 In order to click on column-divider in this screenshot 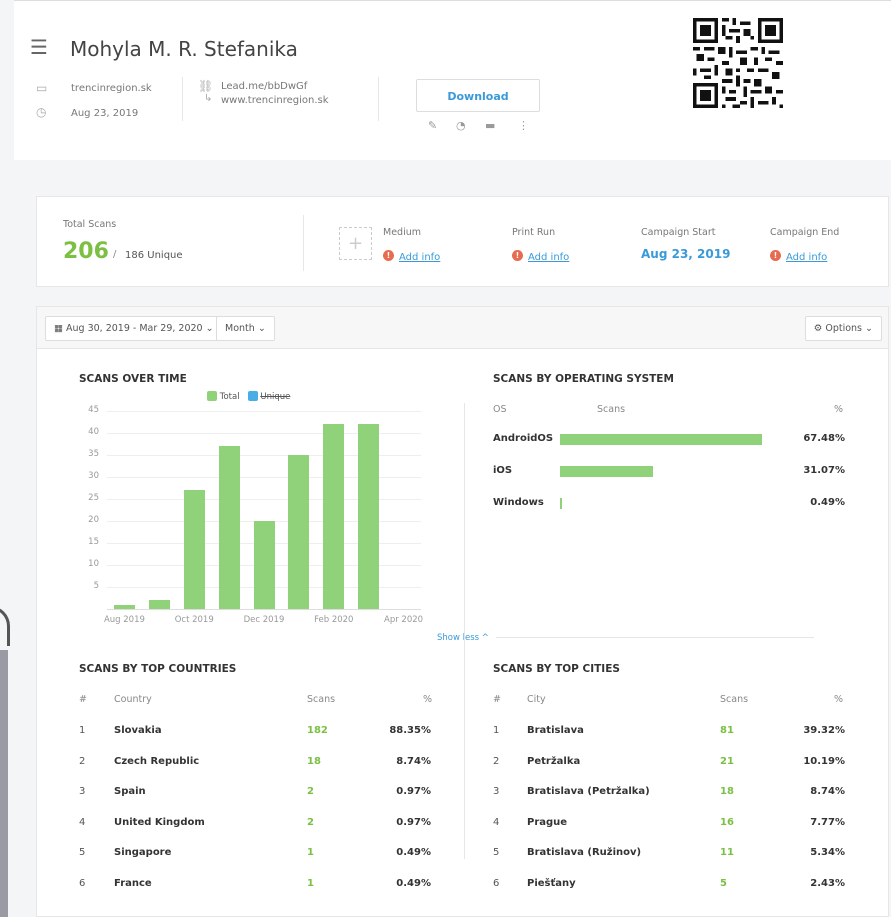, I will do `click(464, 631)`.